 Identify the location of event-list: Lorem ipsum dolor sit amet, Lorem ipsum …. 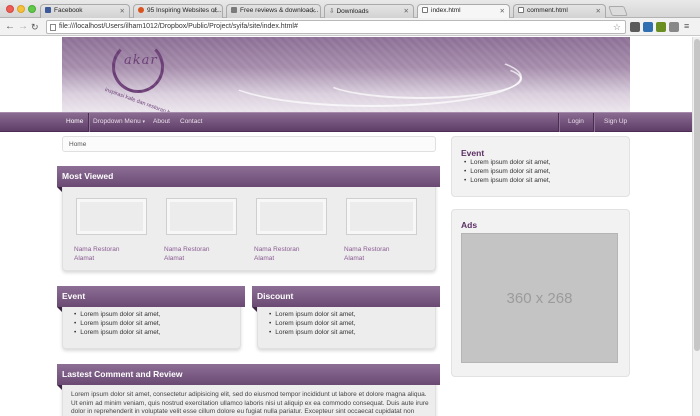
(117, 323).